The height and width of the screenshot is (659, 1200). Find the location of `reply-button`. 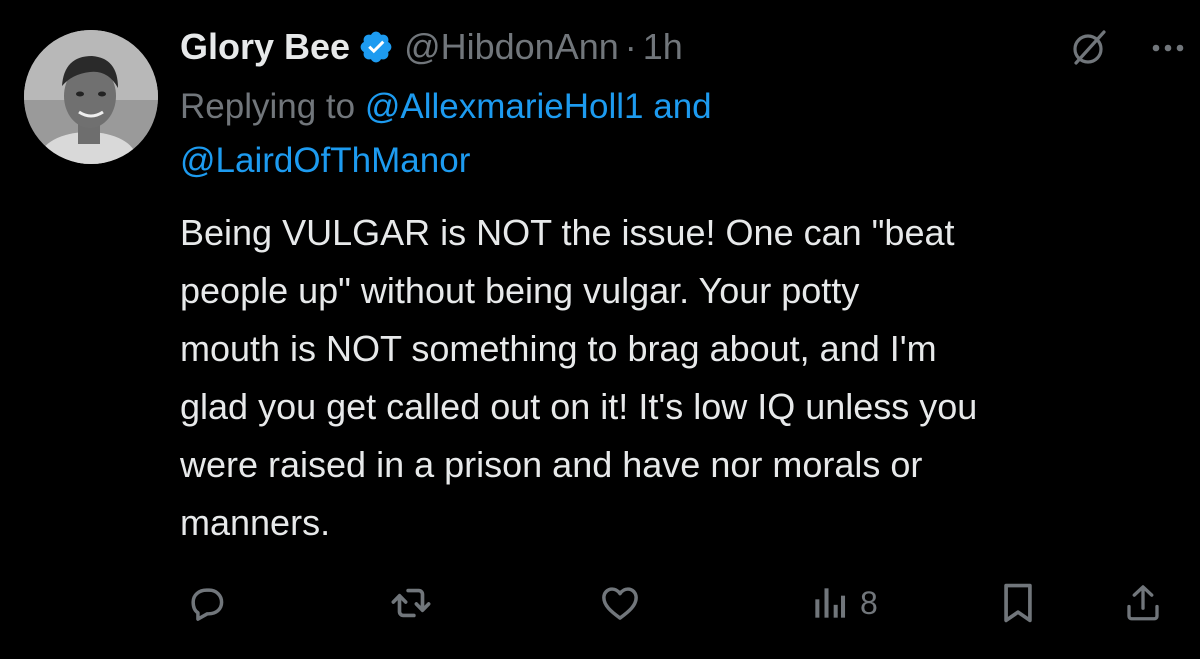

reply-button is located at coordinates (206, 603).